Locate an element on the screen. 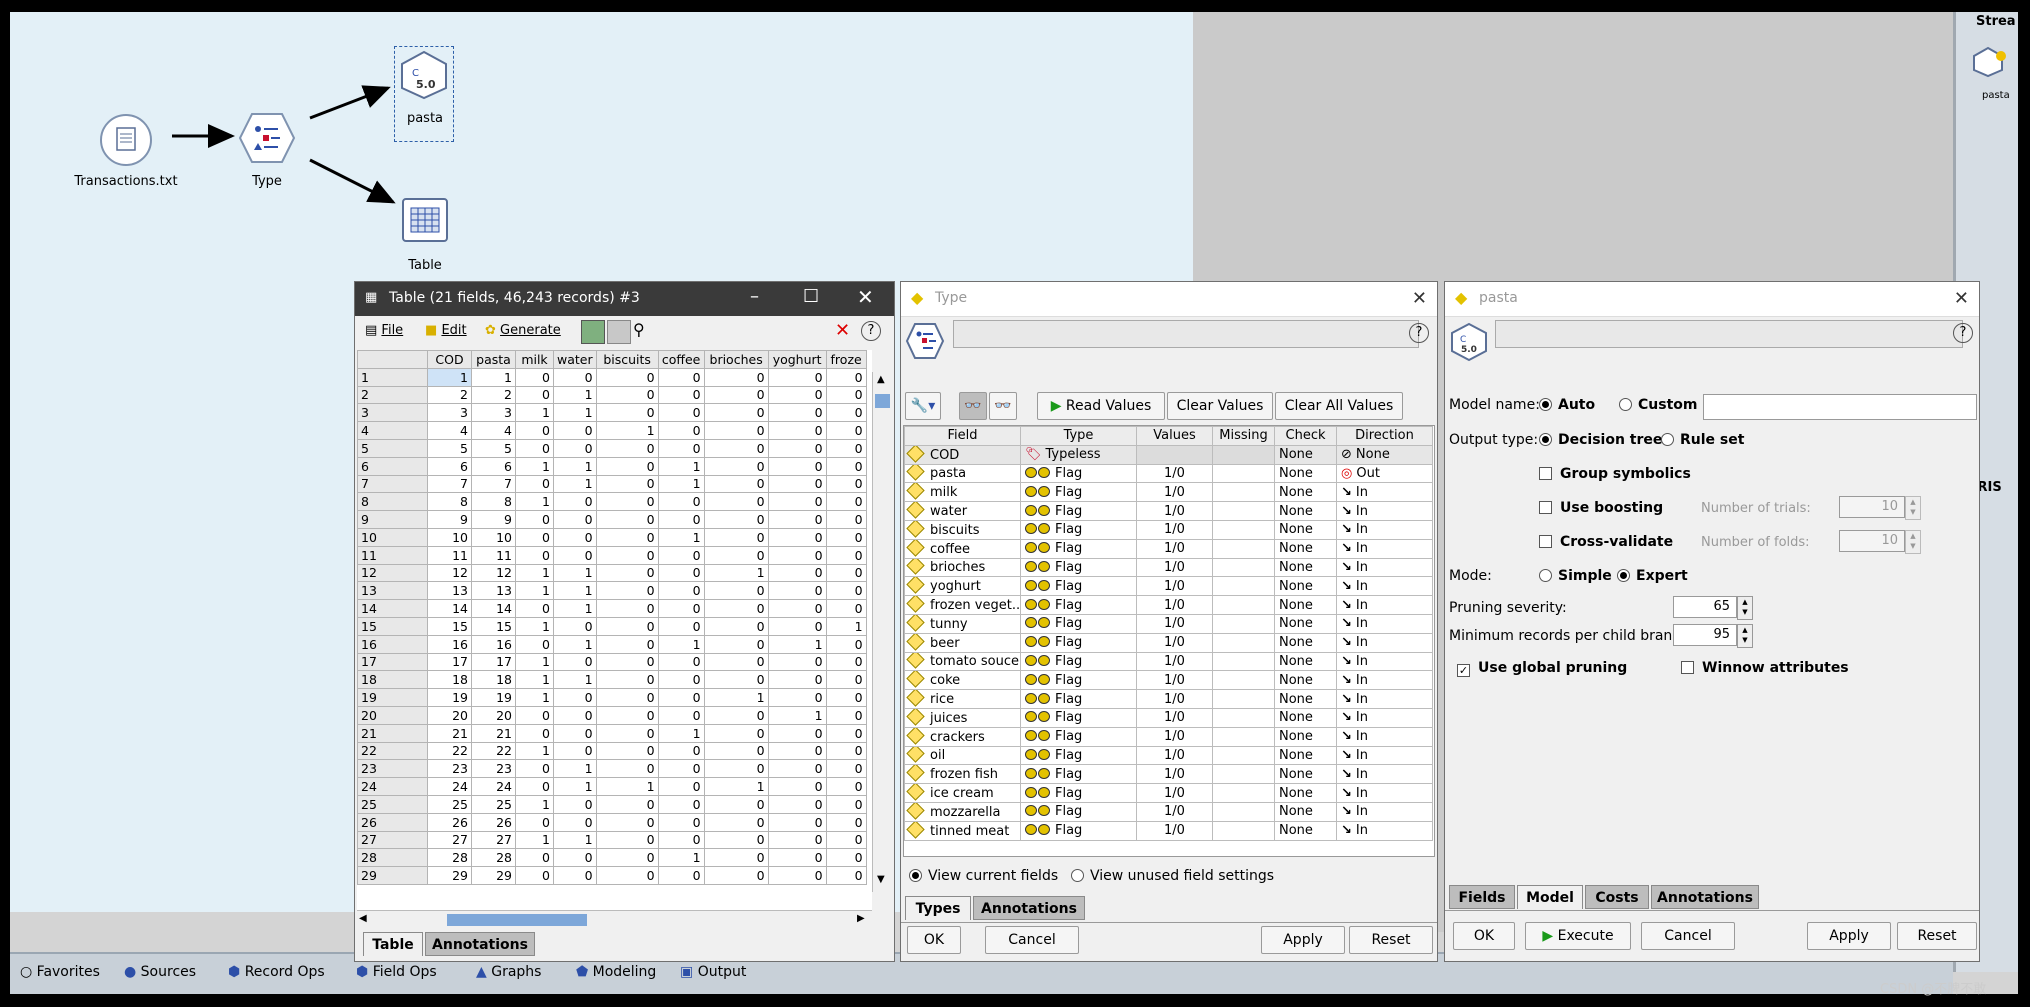 The height and width of the screenshot is (1007, 2030). table-row: 8881000000 is located at coordinates (612, 502).